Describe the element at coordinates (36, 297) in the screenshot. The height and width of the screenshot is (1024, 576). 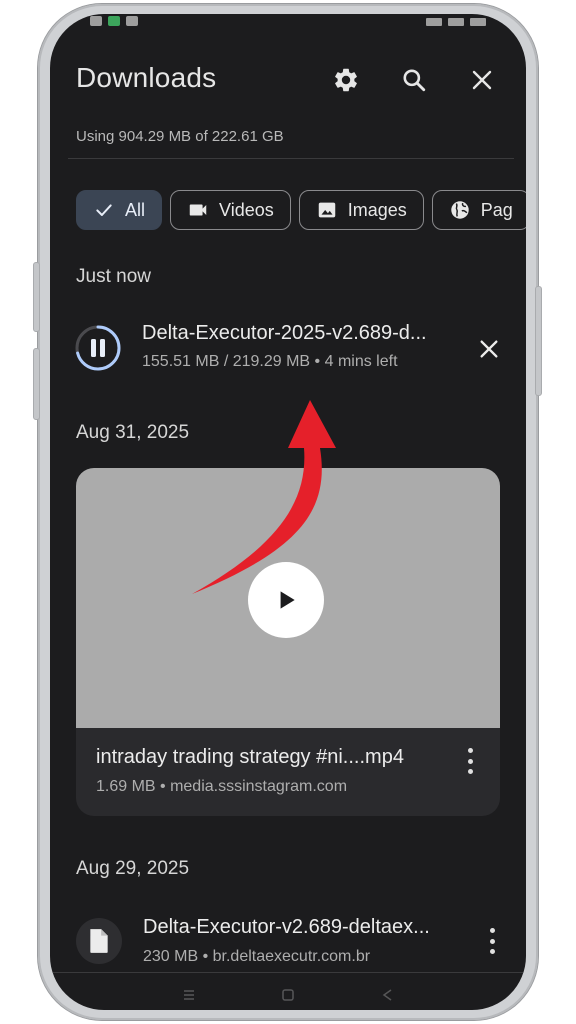
I see `volume-up-button` at that location.